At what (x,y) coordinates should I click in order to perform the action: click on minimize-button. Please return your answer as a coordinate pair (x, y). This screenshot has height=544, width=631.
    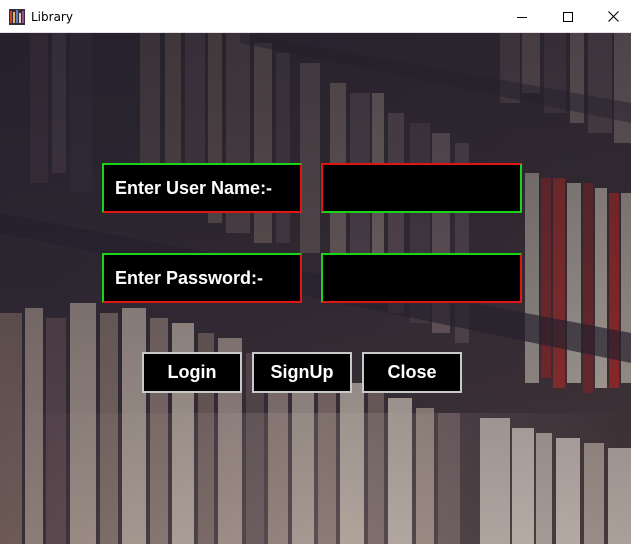
    Looking at the image, I should click on (522, 16).